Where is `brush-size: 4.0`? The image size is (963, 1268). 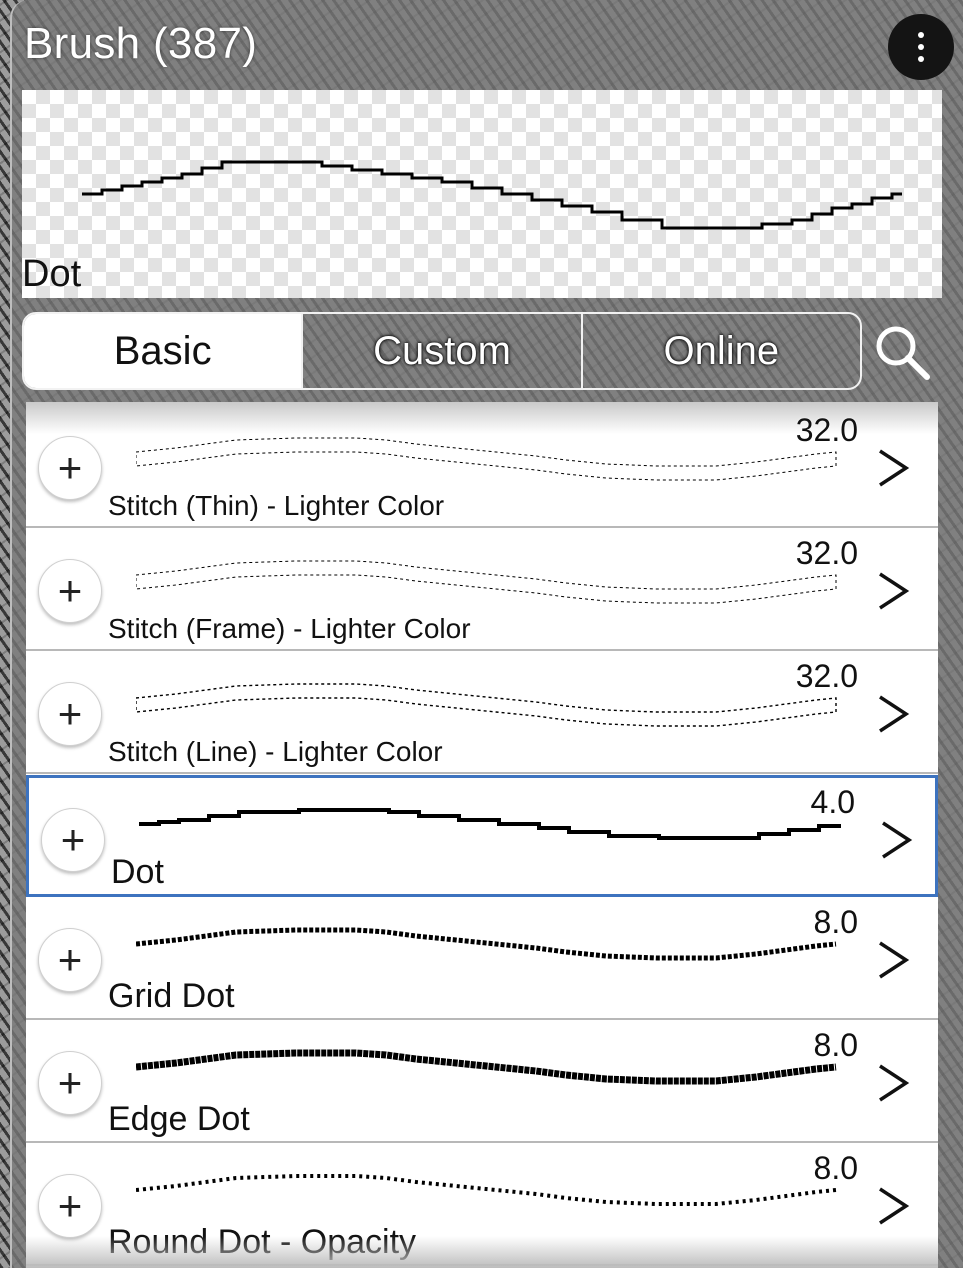
brush-size: 4.0 is located at coordinates (832, 802).